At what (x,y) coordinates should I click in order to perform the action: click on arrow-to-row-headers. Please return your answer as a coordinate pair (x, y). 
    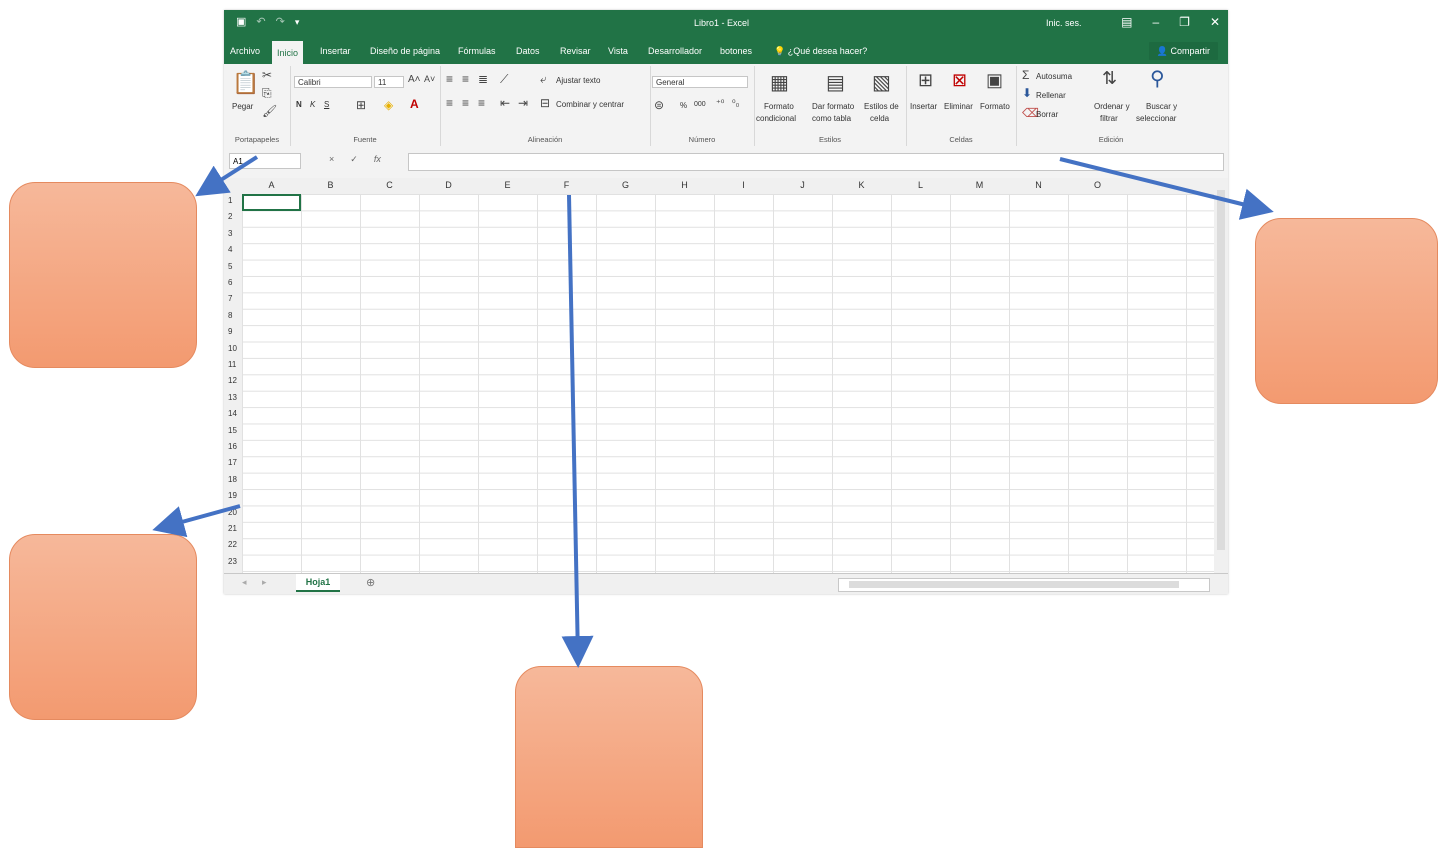
    Looking at the image, I should click on (196, 521).